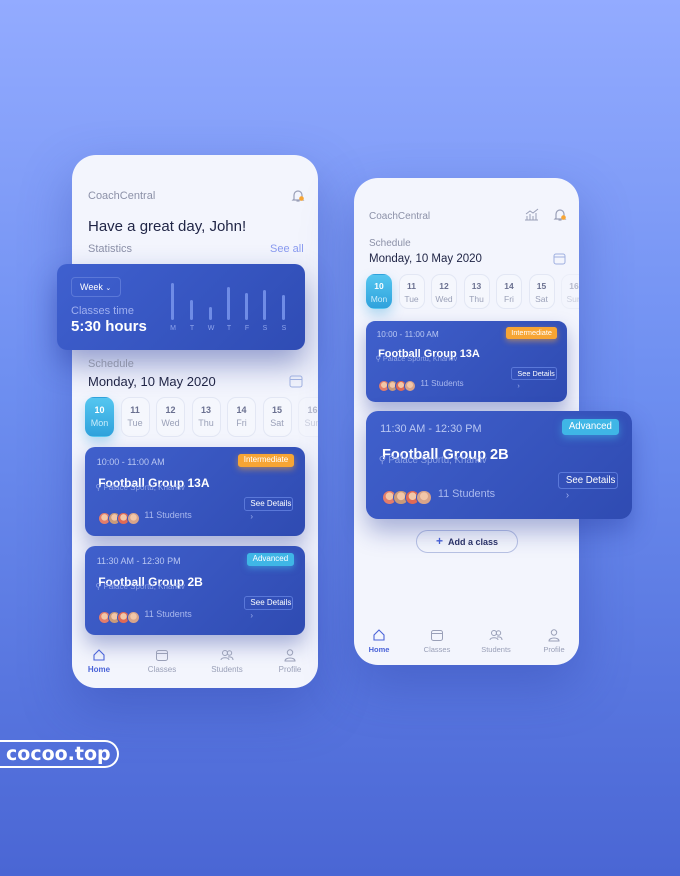  Describe the element at coordinates (109, 326) in the screenshot. I see `classes-time-value: 5:30 hours` at that location.